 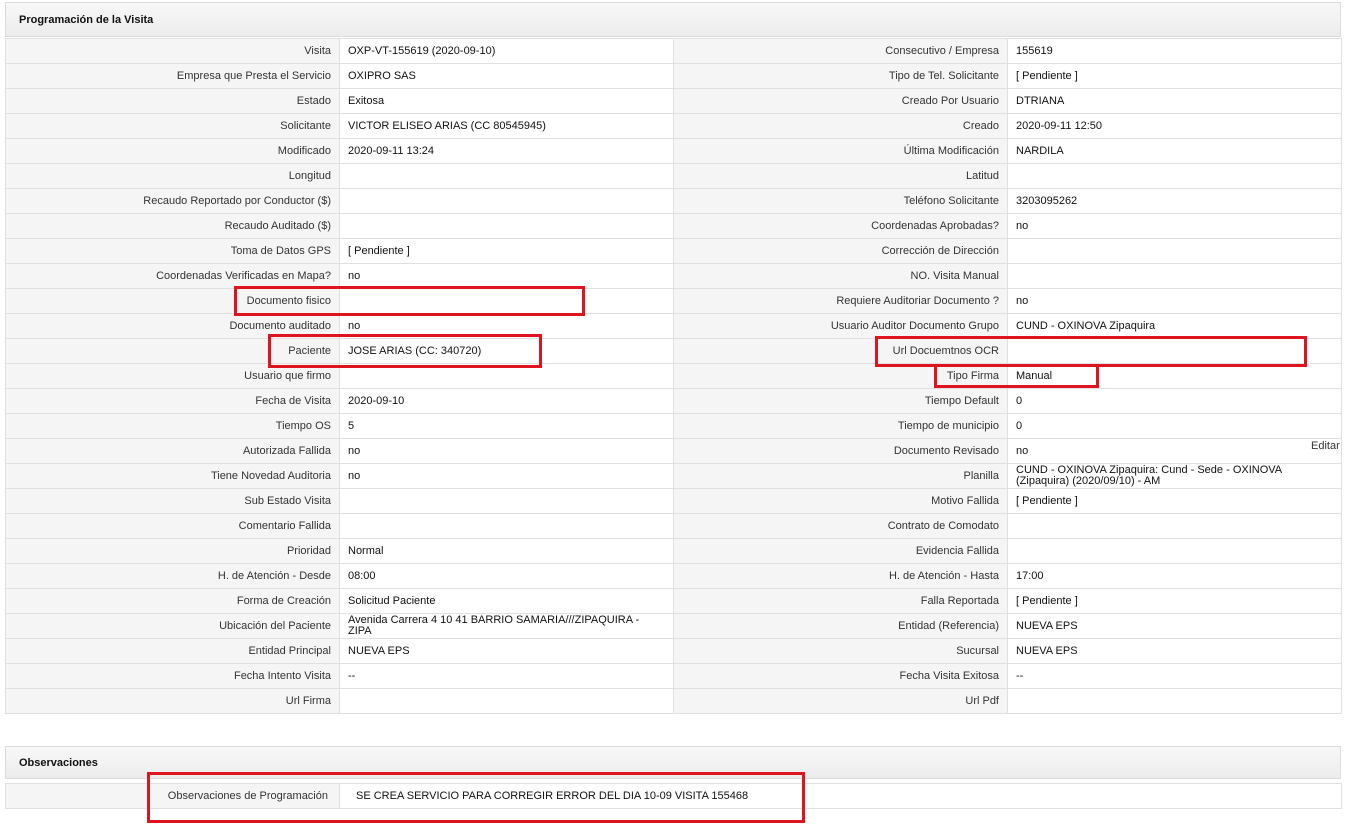 What do you see at coordinates (172, 351) in the screenshot?
I see `field-label: Paciente` at bounding box center [172, 351].